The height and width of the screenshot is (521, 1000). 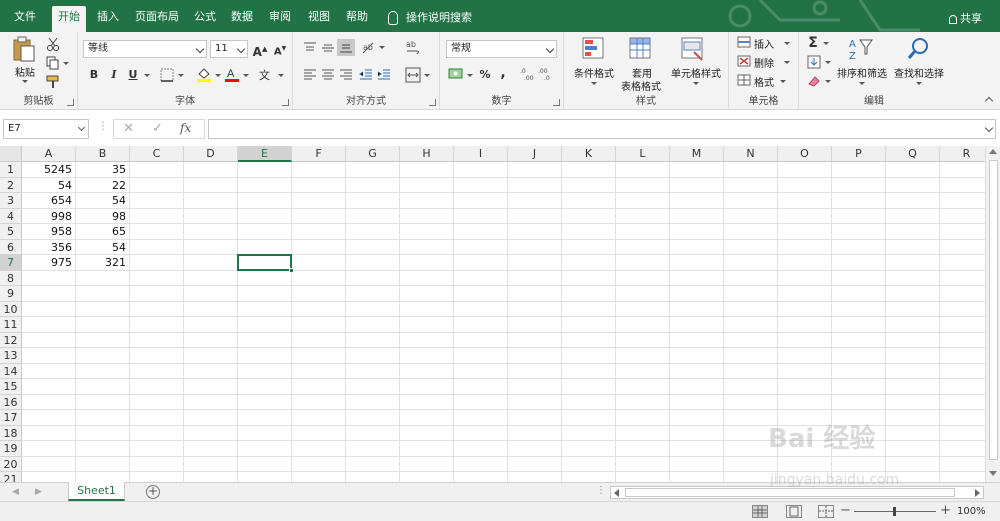 What do you see at coordinates (11, 325) in the screenshot?
I see `row-header-11: 11` at bounding box center [11, 325].